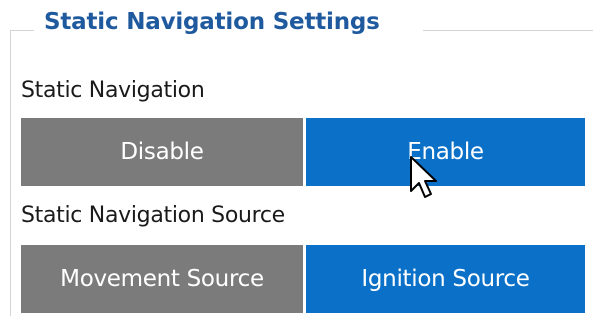  Describe the element at coordinates (22, 30) in the screenshot. I see `groupbox-border-top-left` at that location.